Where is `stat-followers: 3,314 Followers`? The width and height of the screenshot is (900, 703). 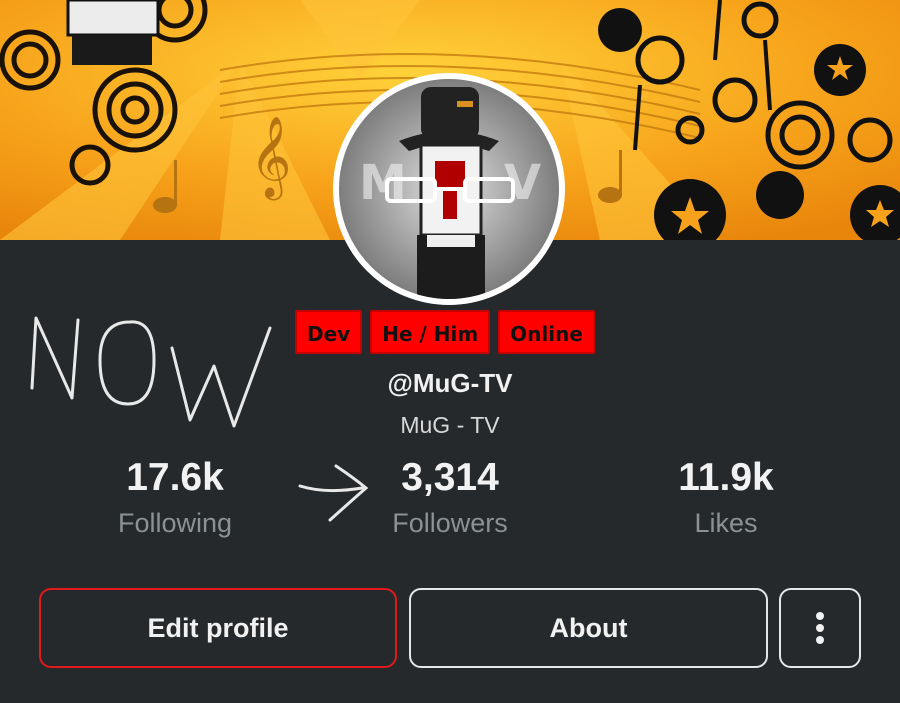 stat-followers: 3,314 Followers is located at coordinates (450, 495).